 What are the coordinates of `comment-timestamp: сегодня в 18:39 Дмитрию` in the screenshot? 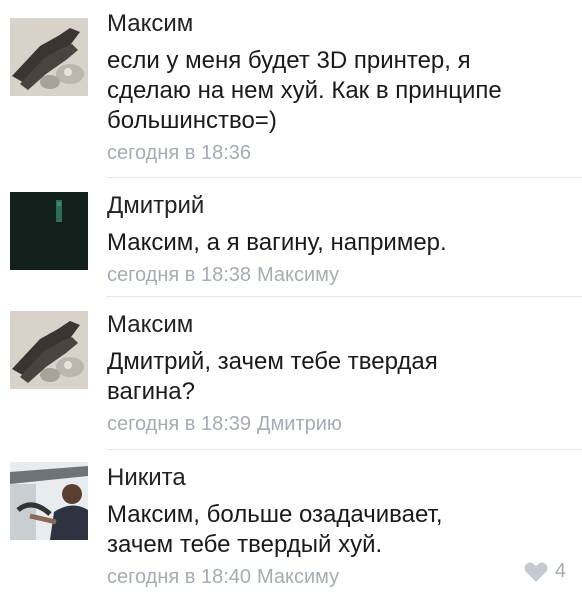 It's located at (337, 424).